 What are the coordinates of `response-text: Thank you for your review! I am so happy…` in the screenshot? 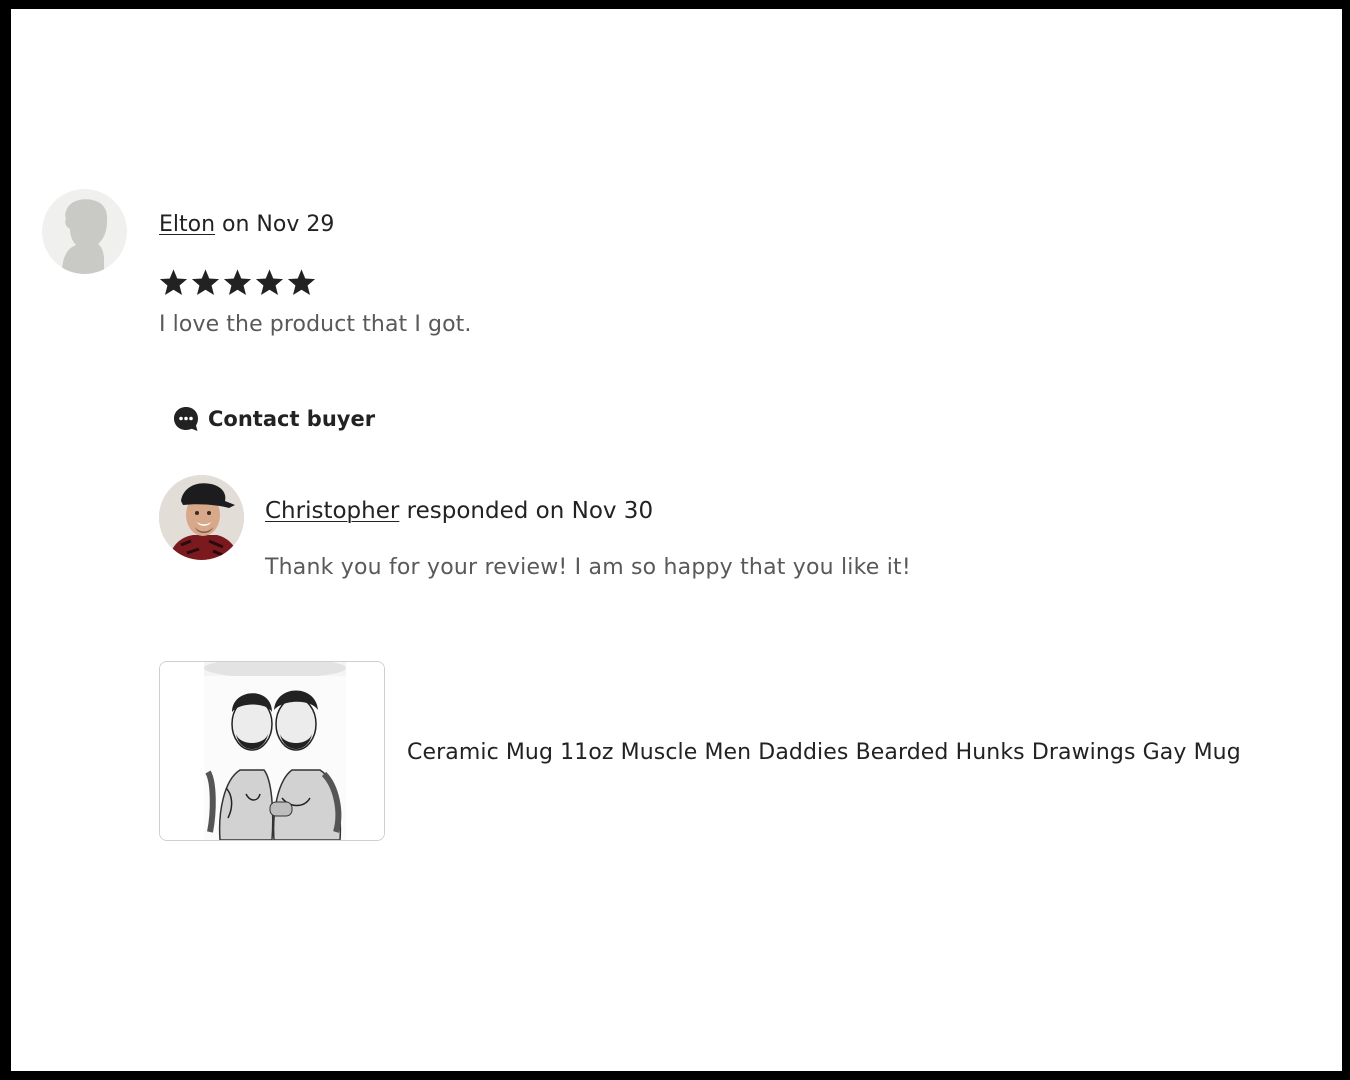 It's located at (588, 567).